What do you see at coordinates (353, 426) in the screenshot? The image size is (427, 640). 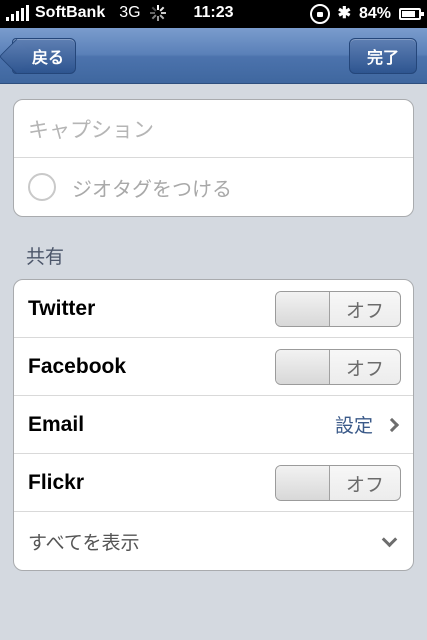 I see `email-settings-label: 設定` at bounding box center [353, 426].